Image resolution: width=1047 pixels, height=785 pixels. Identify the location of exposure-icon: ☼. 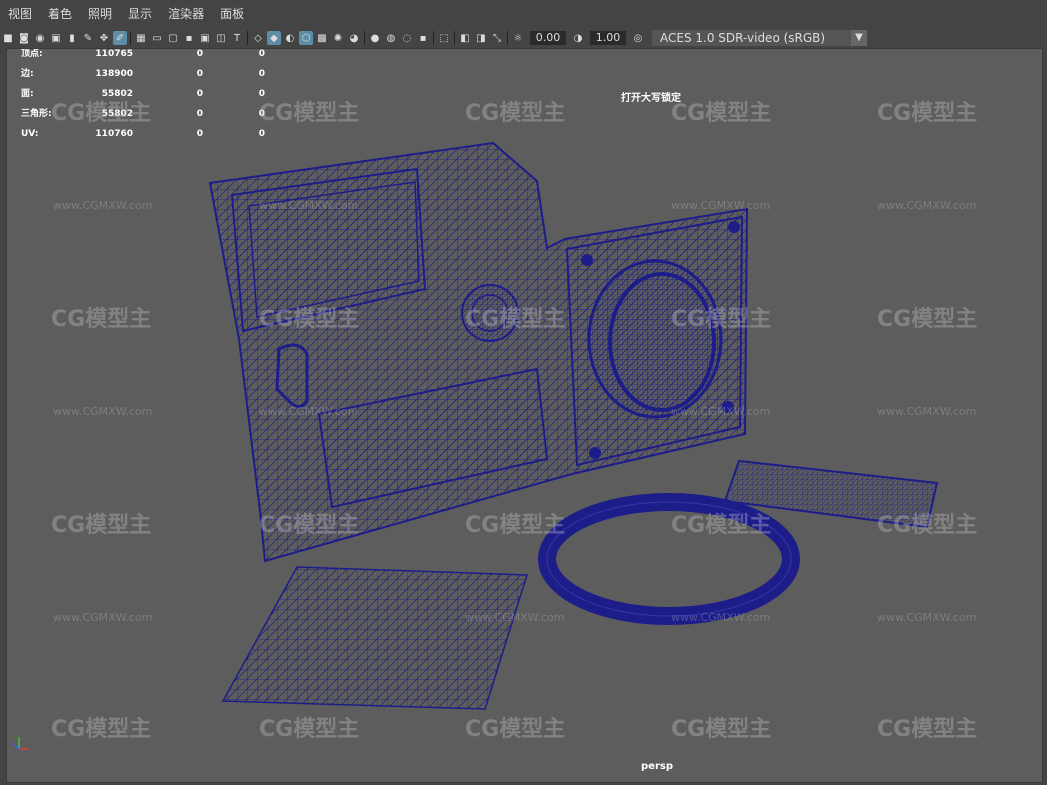
(518, 38).